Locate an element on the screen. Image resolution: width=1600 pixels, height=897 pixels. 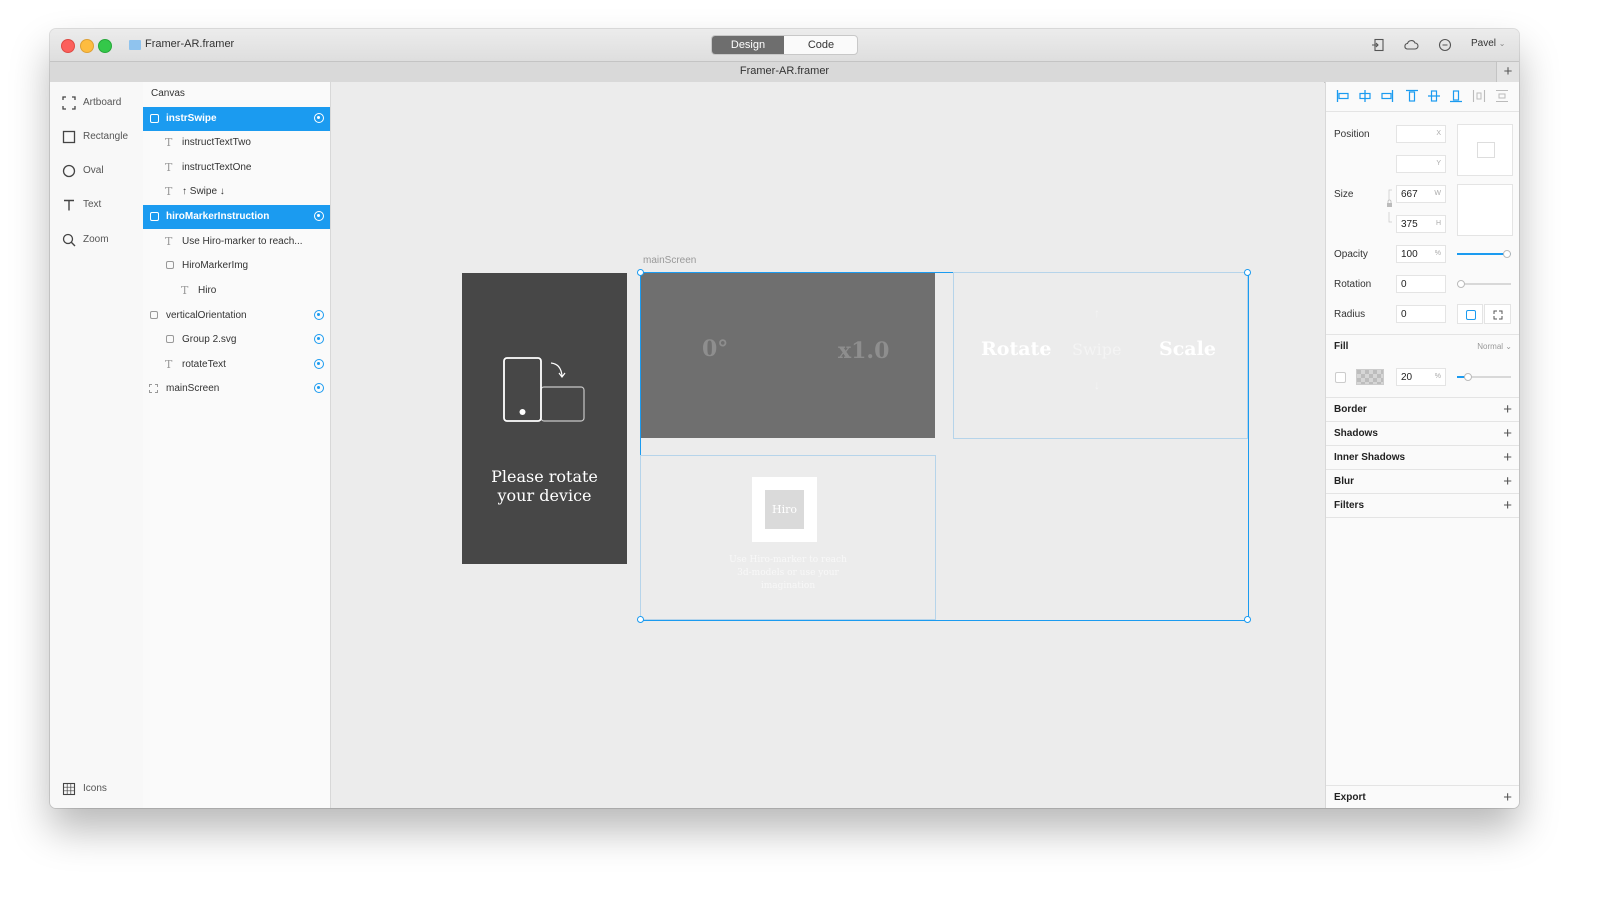
layer-instrswipe: instrSwipe is located at coordinates (236, 119).